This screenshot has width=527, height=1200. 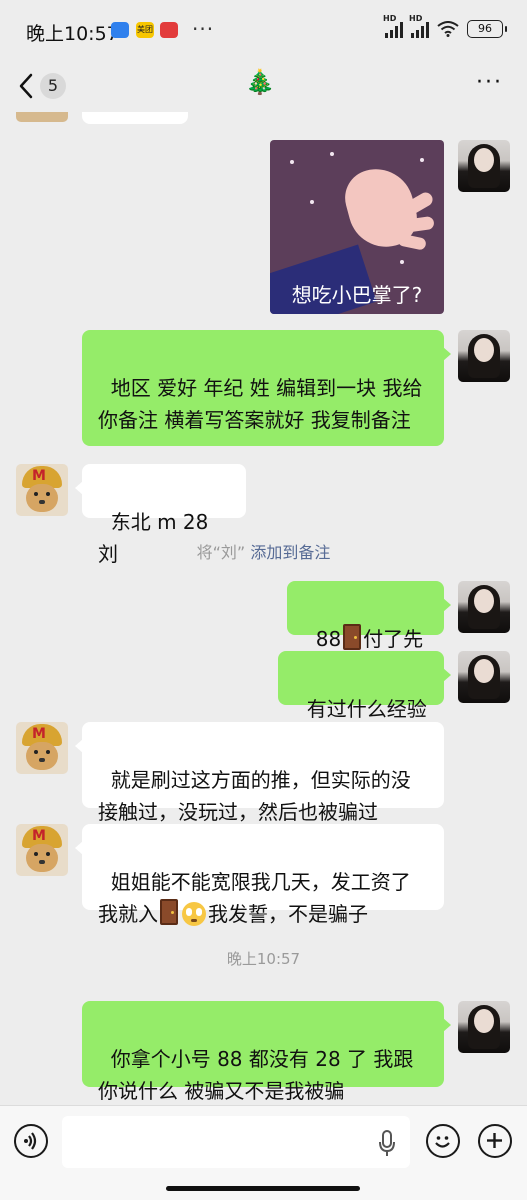 I want to click on status-more-icon: ···, so click(x=203, y=29).